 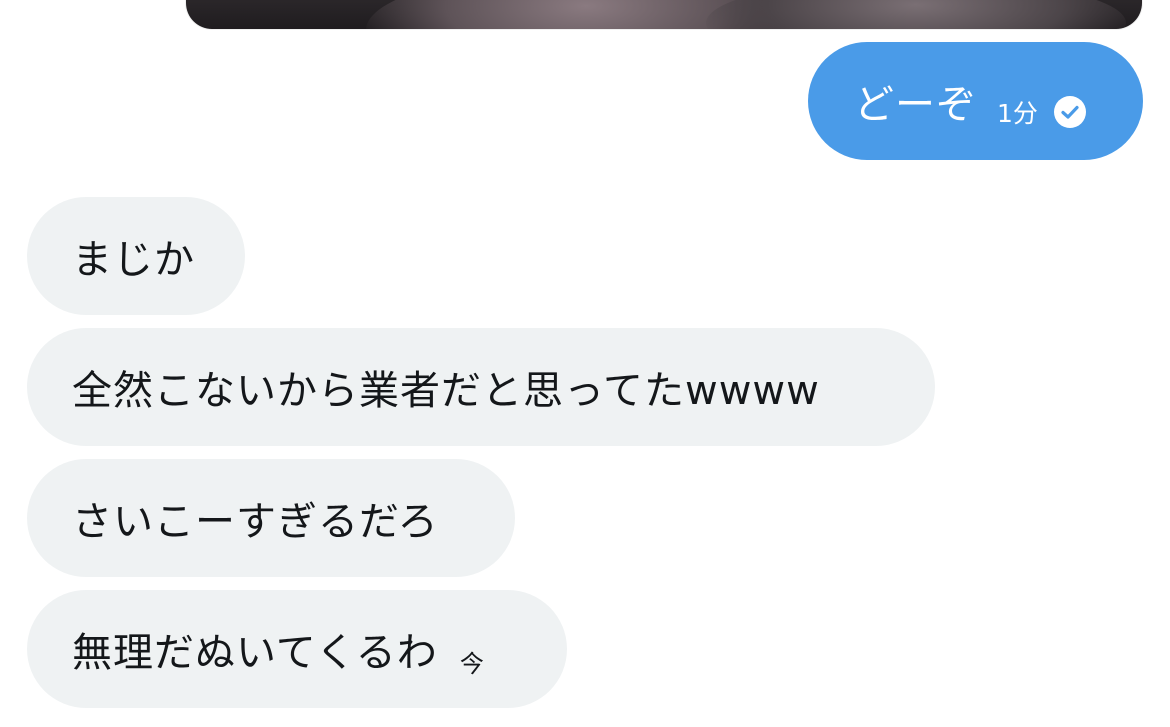 What do you see at coordinates (915, 105) in the screenshot?
I see `message-text: どーぞ` at bounding box center [915, 105].